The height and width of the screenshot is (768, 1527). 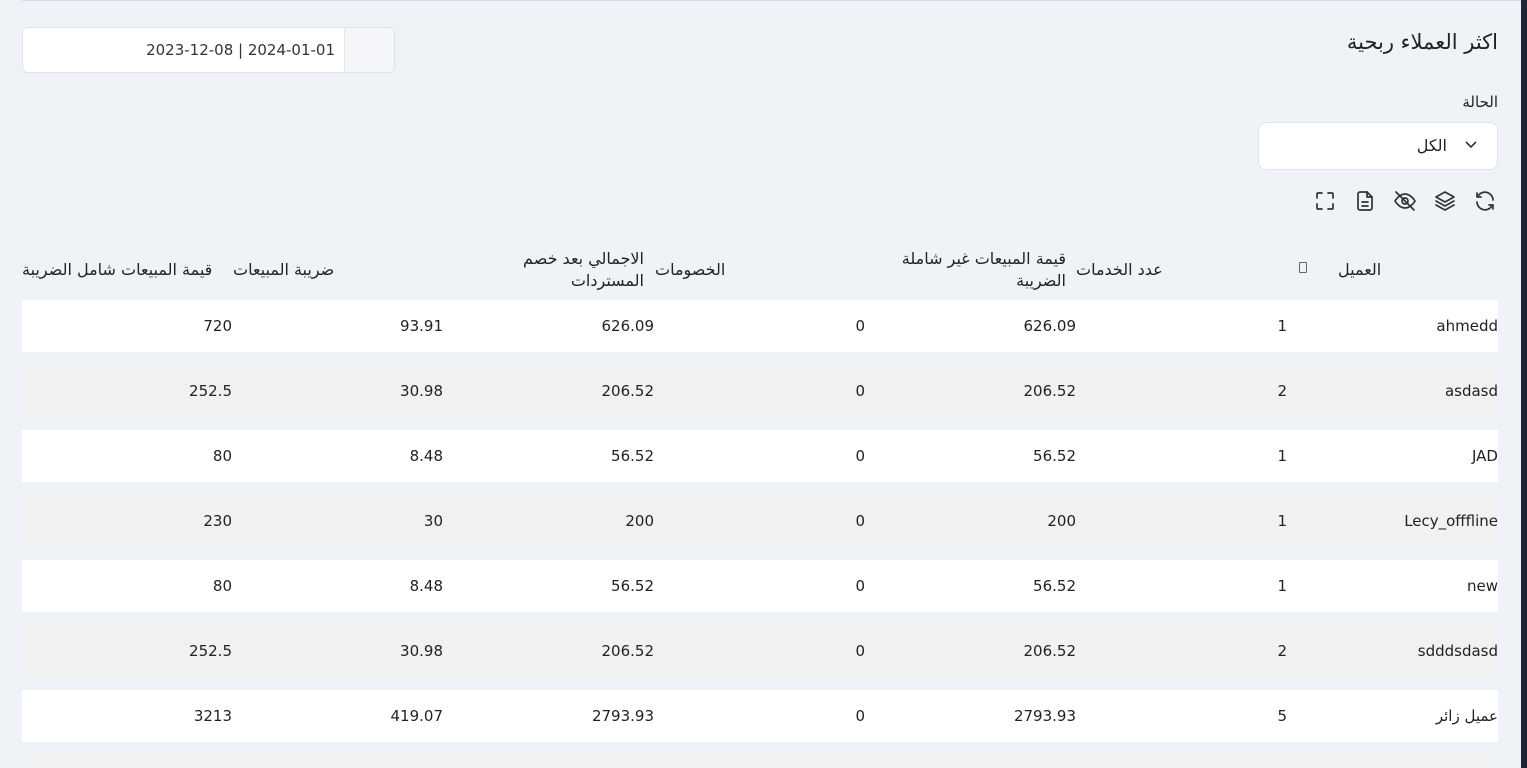 I want to click on status-select: الكل, so click(x=1378, y=146).